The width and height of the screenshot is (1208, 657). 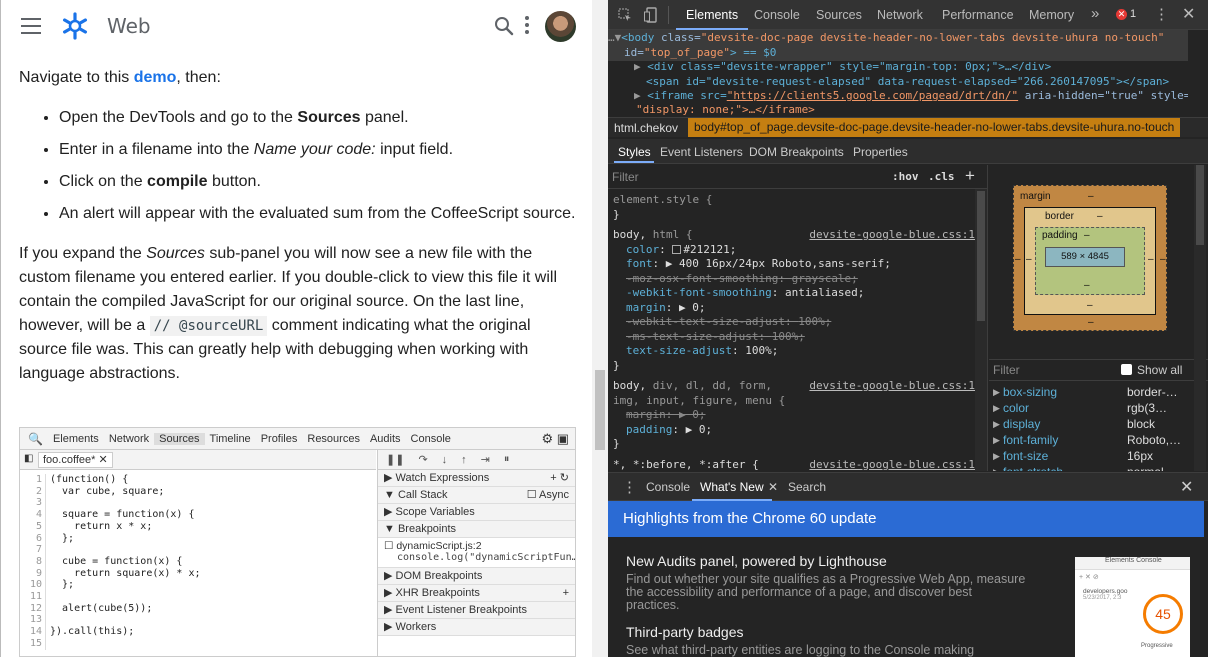 What do you see at coordinates (794, 279) in the screenshot?
I see `css-declaration: -moz-osx-font-smoothing: grayscale;` at bounding box center [794, 279].